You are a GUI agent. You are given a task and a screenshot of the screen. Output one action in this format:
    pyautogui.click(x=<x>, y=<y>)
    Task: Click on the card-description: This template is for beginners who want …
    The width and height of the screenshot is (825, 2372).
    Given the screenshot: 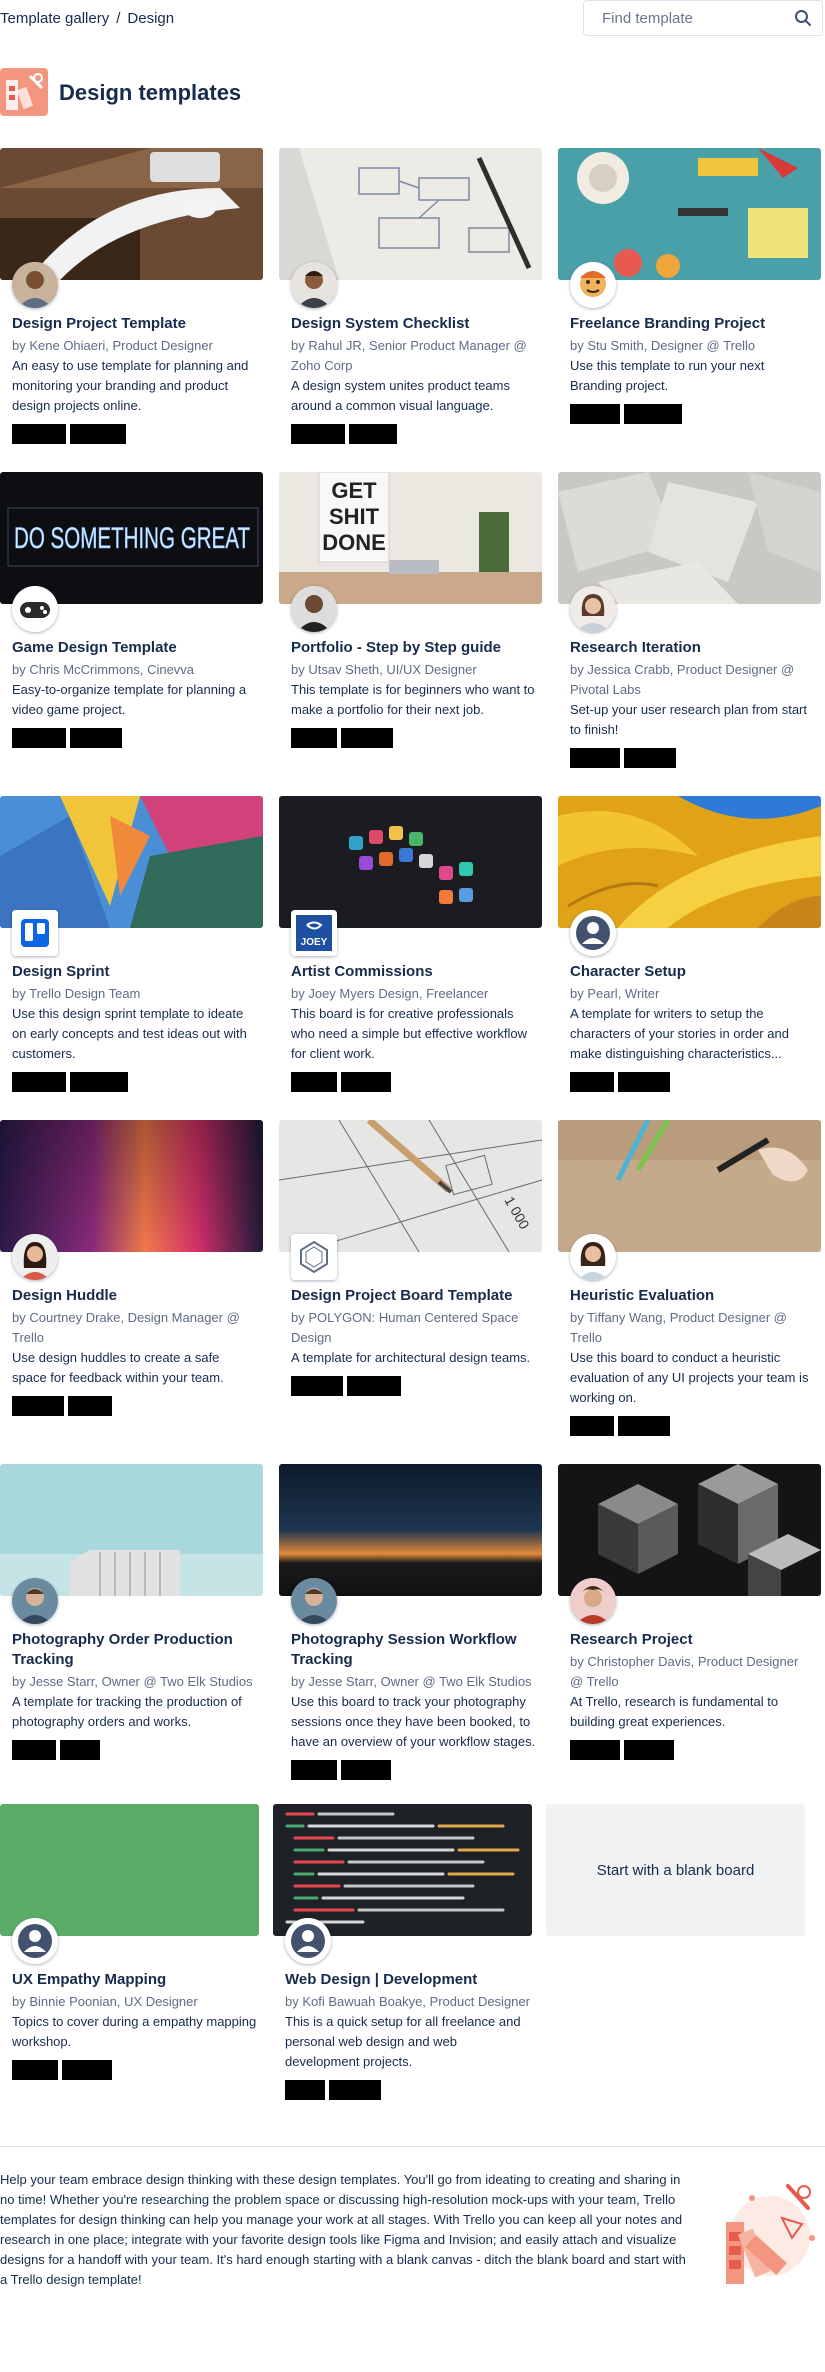 What is the action you would take?
    pyautogui.click(x=413, y=699)
    